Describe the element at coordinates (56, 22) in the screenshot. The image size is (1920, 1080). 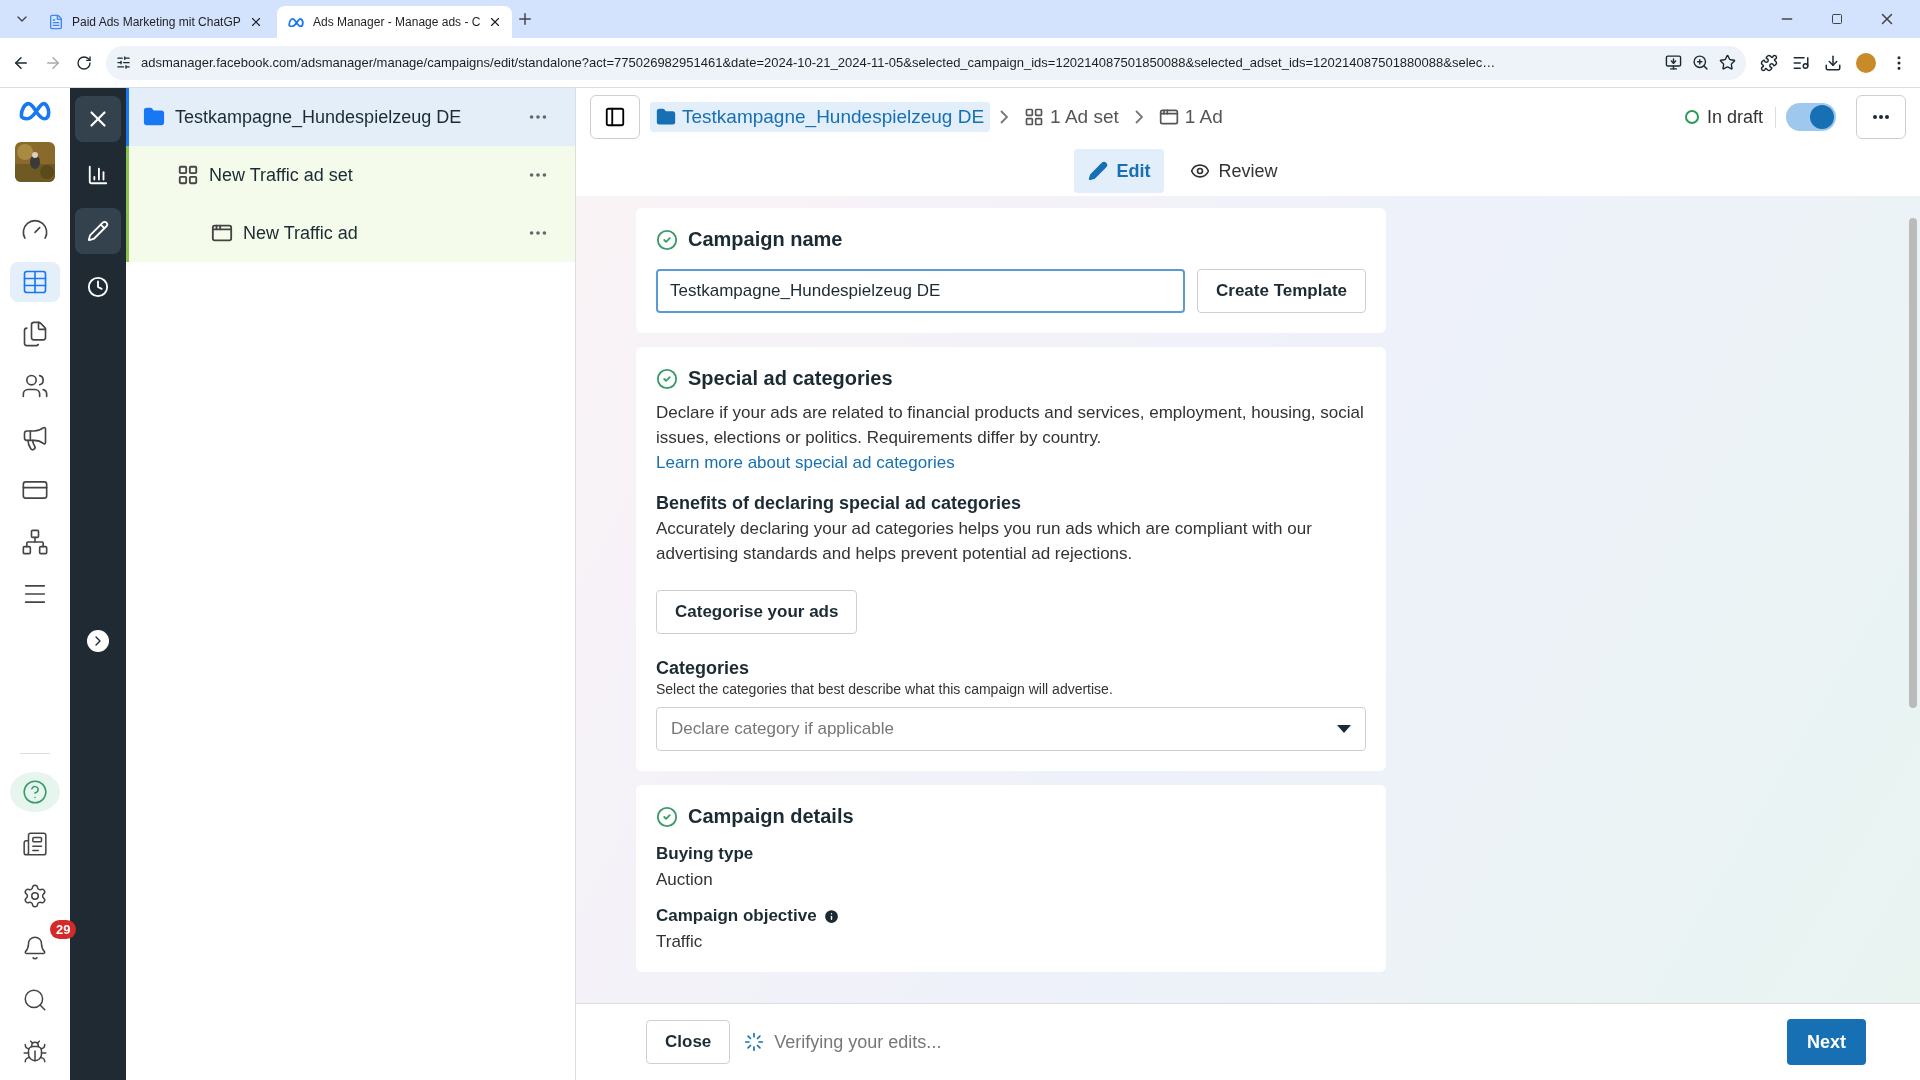
I see `document-icon` at that location.